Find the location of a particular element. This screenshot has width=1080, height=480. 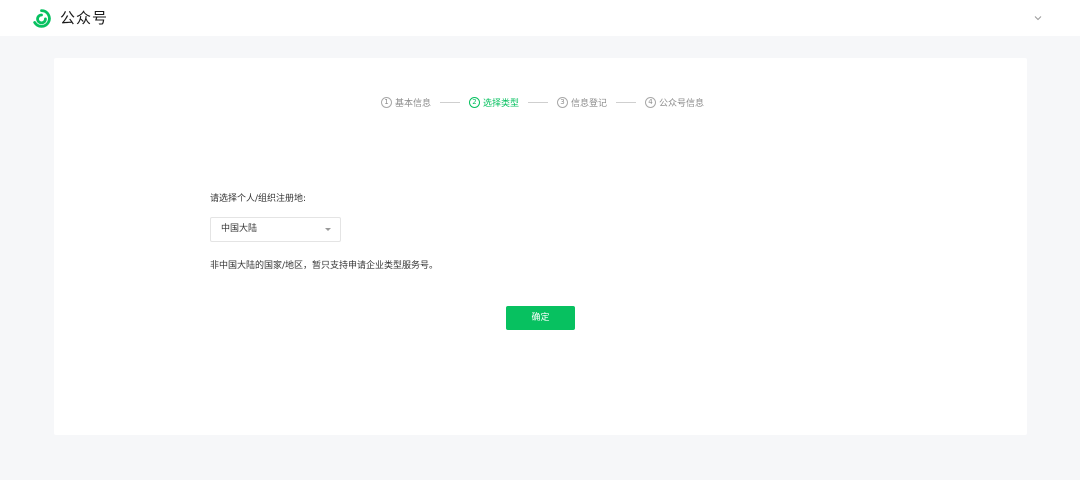

step-label: 基本信息 is located at coordinates (412, 104).